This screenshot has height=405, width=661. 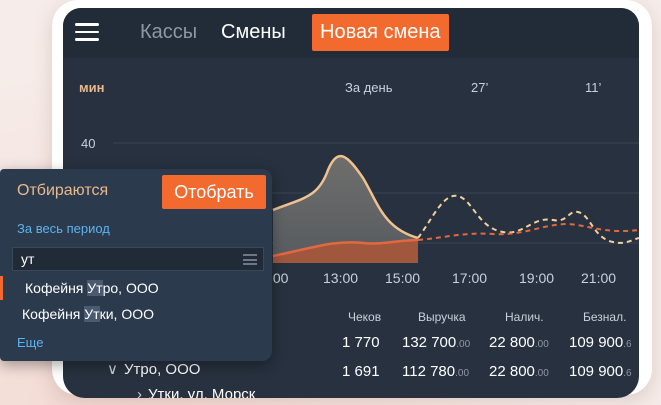 I want to click on tab-smeny: Смены, so click(x=253, y=32).